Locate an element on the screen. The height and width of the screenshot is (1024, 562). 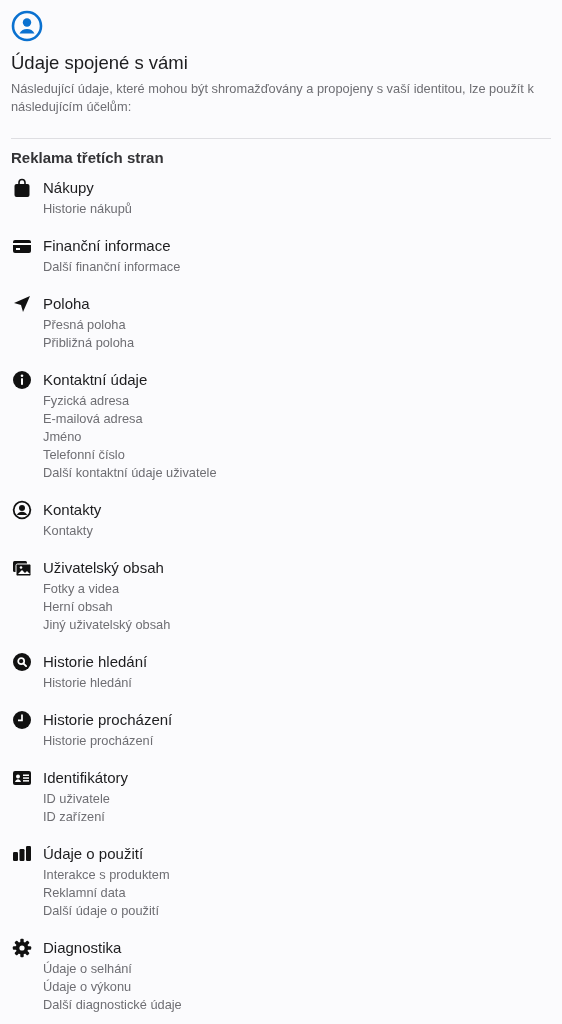
section-title: Údaje spojené s vámi is located at coordinates (100, 63).